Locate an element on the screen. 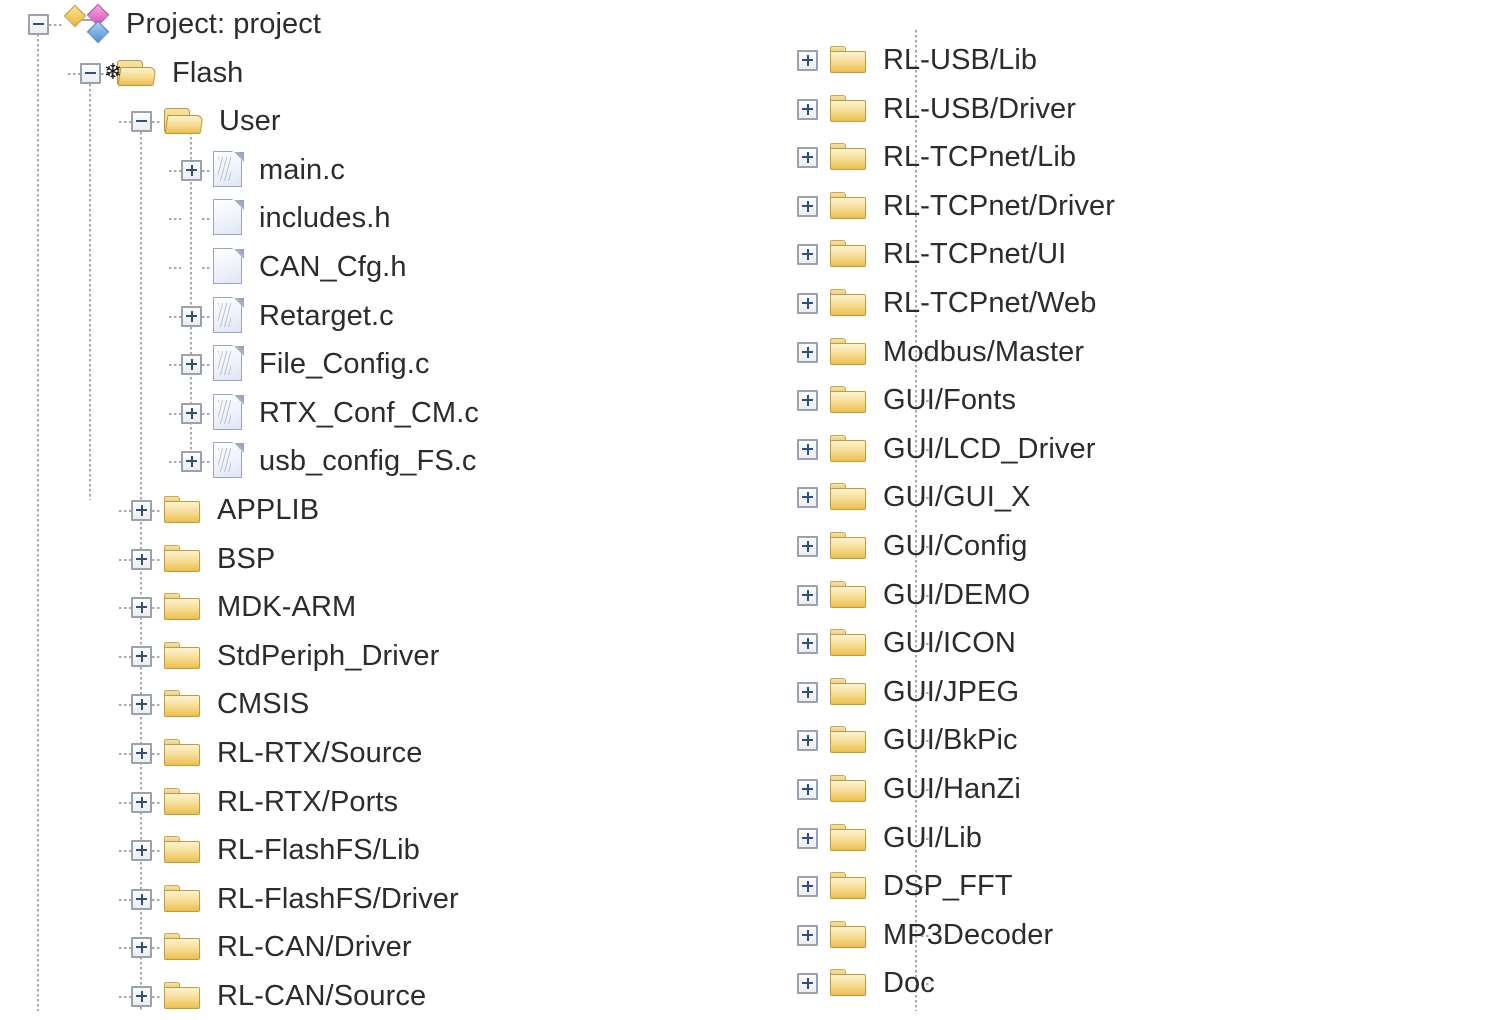  tree-node: GUI/Config is located at coordinates (912, 546).